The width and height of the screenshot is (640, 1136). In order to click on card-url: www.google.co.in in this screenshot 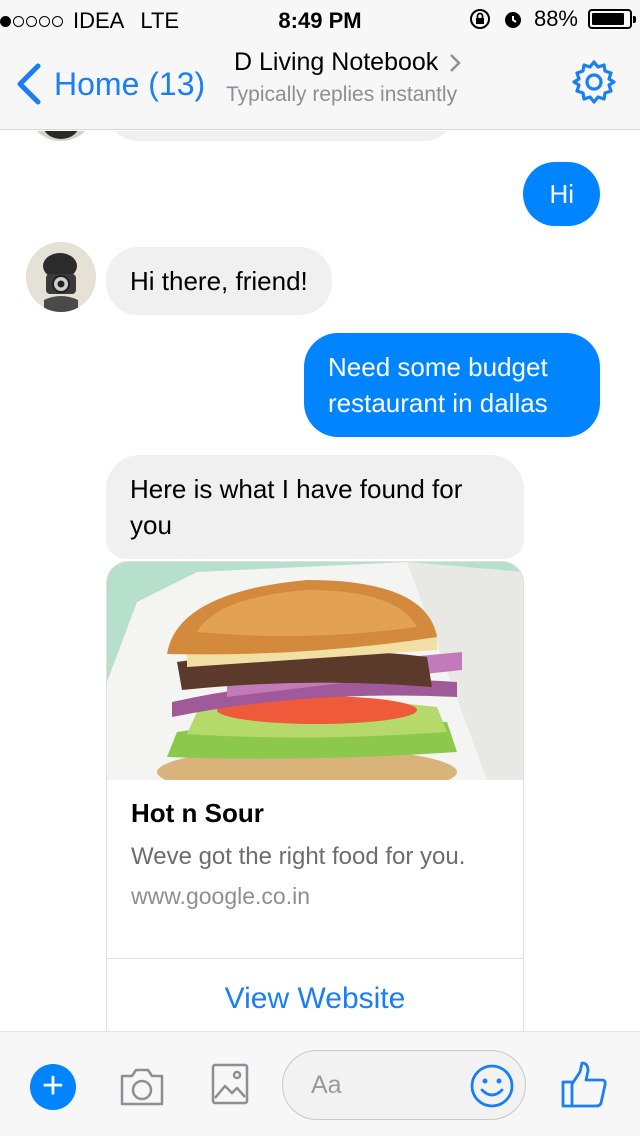, I will do `click(220, 896)`.